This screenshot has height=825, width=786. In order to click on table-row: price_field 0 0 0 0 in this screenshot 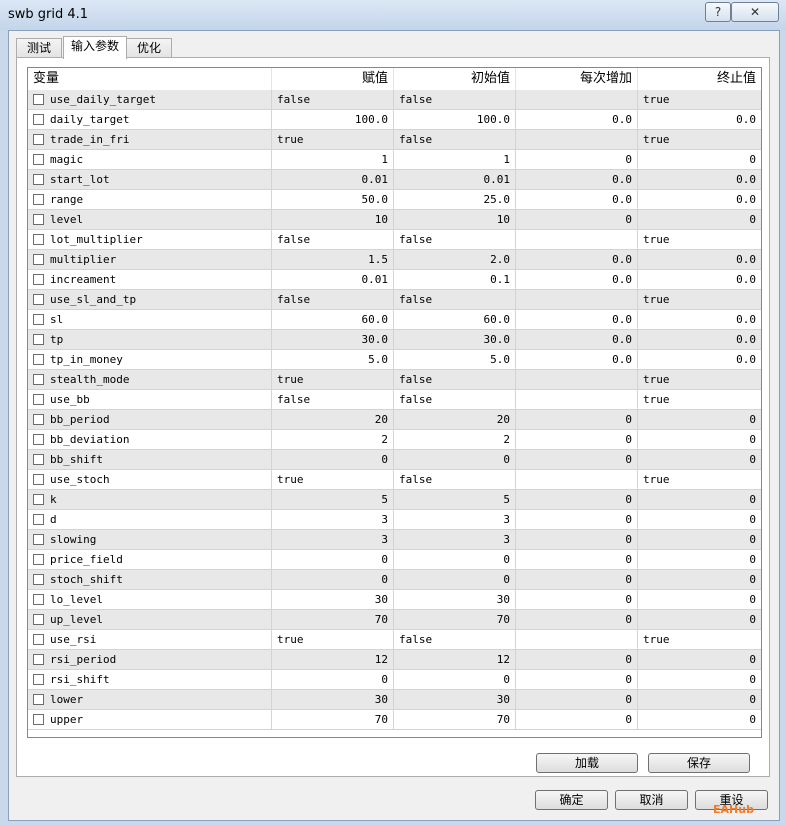, I will do `click(394, 560)`.